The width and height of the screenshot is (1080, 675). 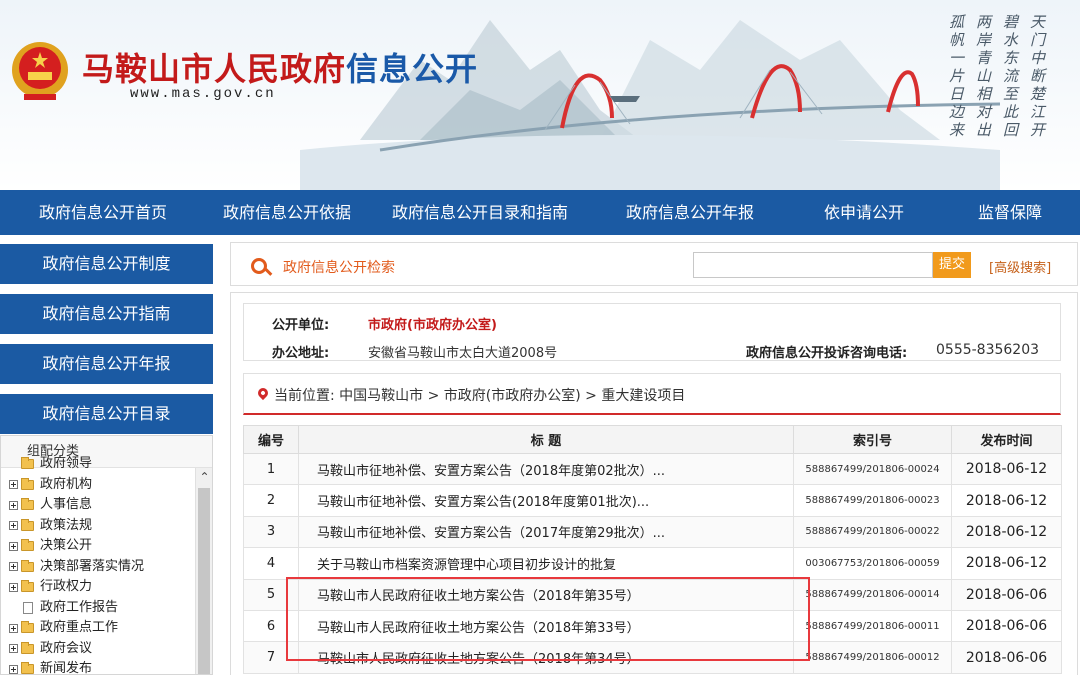 I want to click on site-title-red: 马鞍山市人民政府, so click(x=214, y=69).